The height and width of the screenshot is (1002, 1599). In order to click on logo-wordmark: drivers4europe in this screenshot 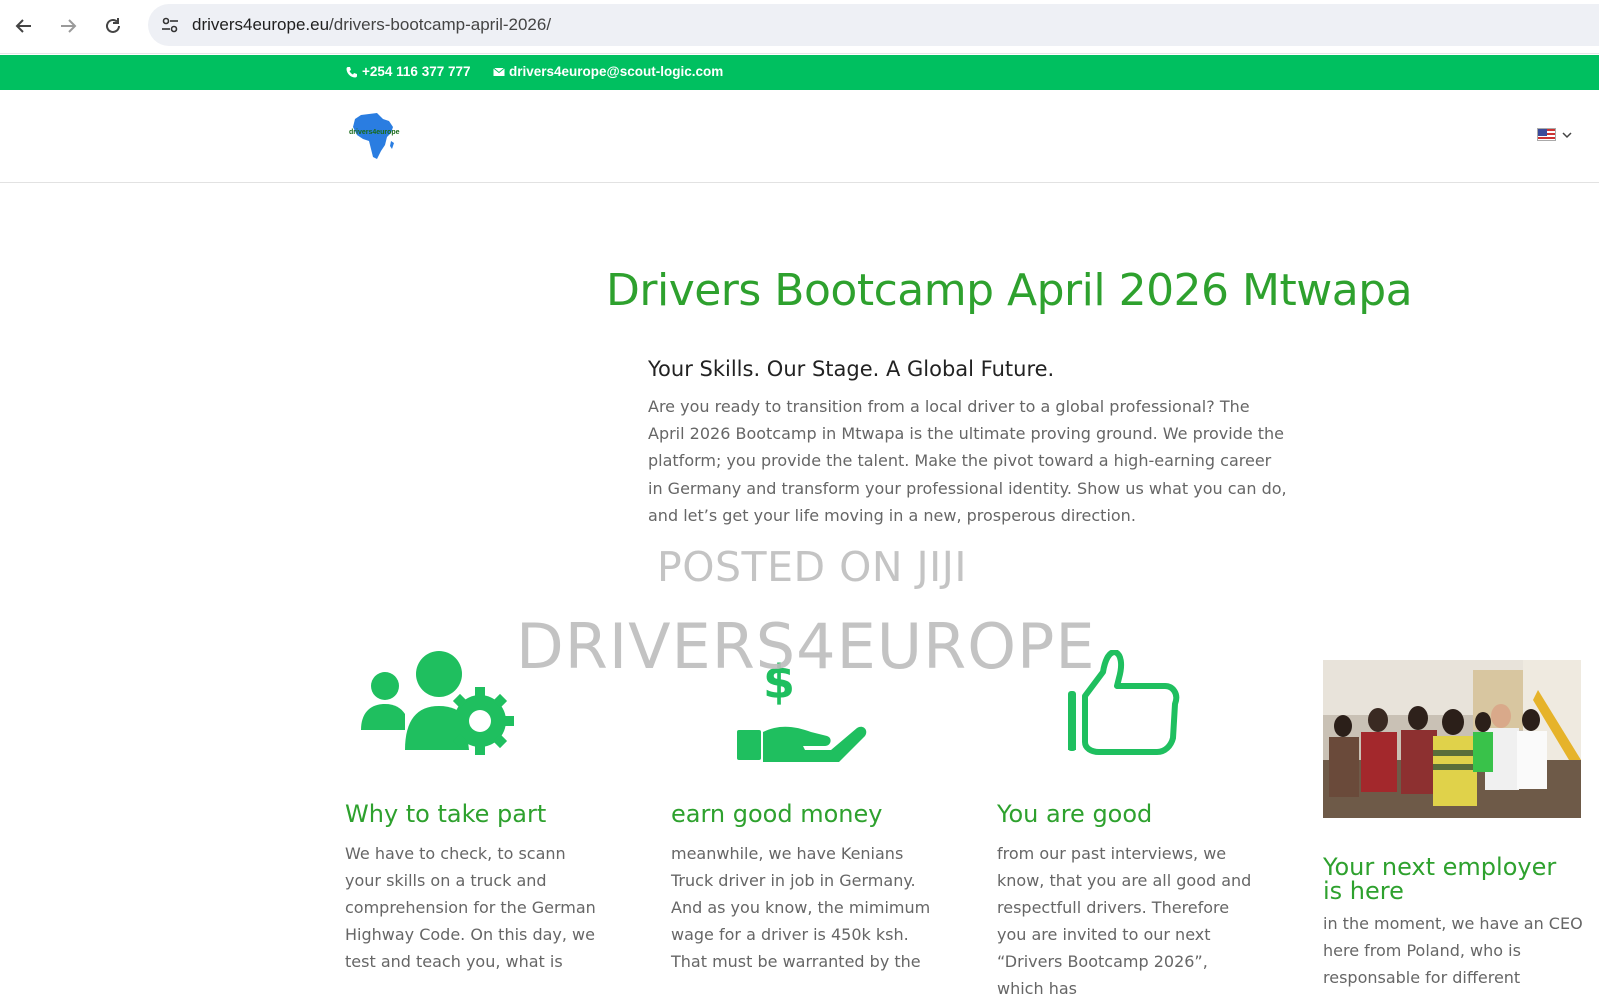, I will do `click(374, 132)`.